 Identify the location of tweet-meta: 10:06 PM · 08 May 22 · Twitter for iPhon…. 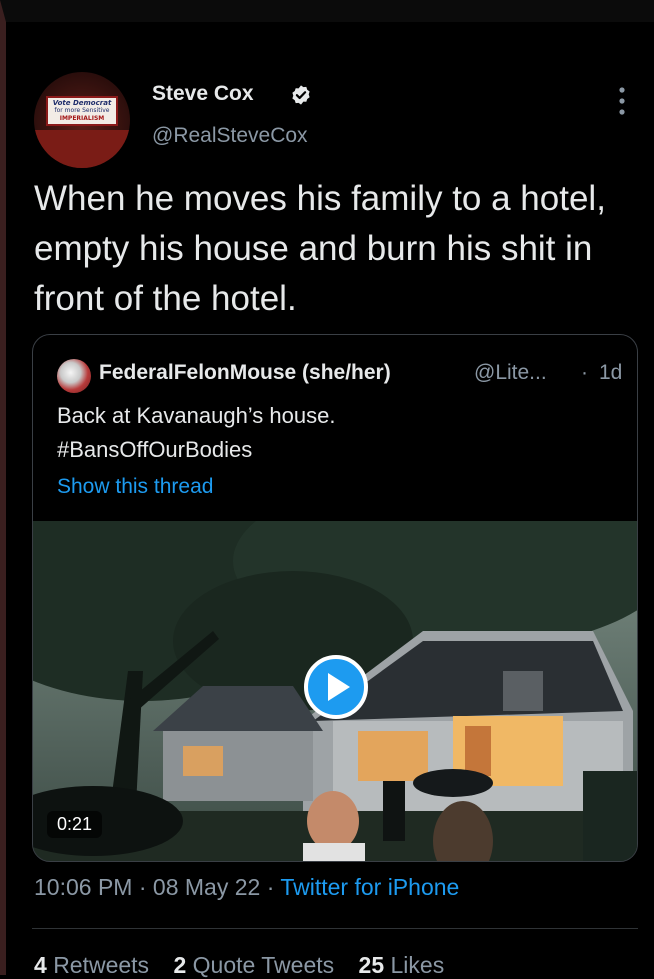
(246, 887).